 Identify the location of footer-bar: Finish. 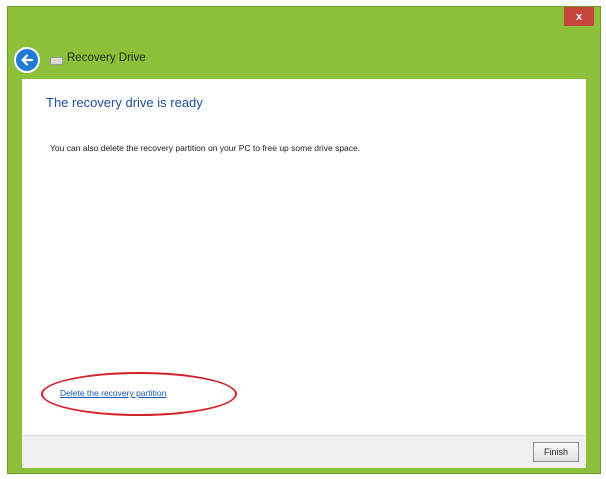
(304, 451).